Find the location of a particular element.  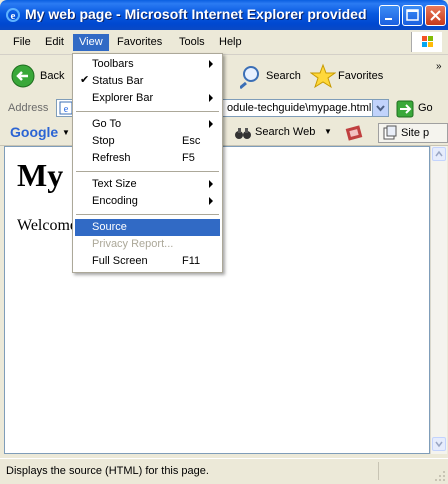

site-button: Site p is located at coordinates (413, 133).